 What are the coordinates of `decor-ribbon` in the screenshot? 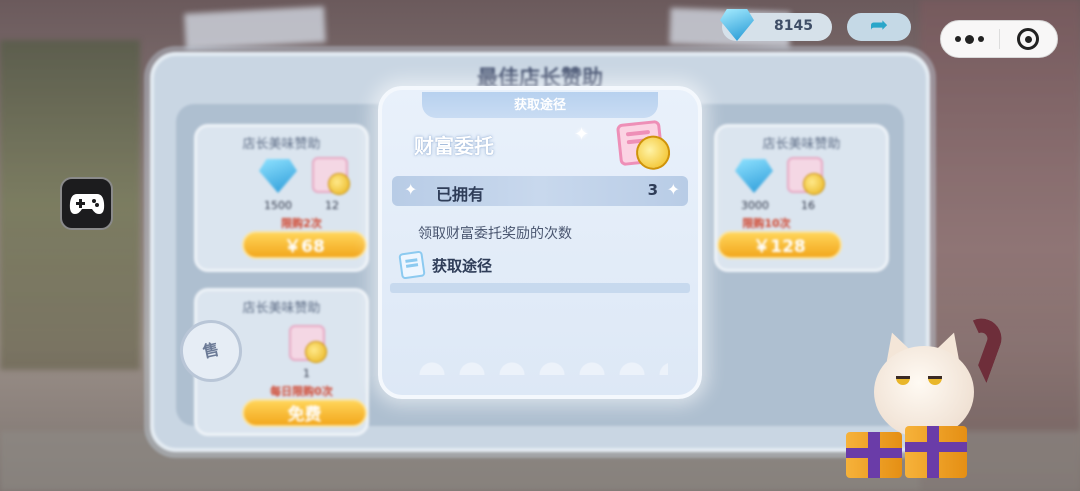 It's located at (255, 28).